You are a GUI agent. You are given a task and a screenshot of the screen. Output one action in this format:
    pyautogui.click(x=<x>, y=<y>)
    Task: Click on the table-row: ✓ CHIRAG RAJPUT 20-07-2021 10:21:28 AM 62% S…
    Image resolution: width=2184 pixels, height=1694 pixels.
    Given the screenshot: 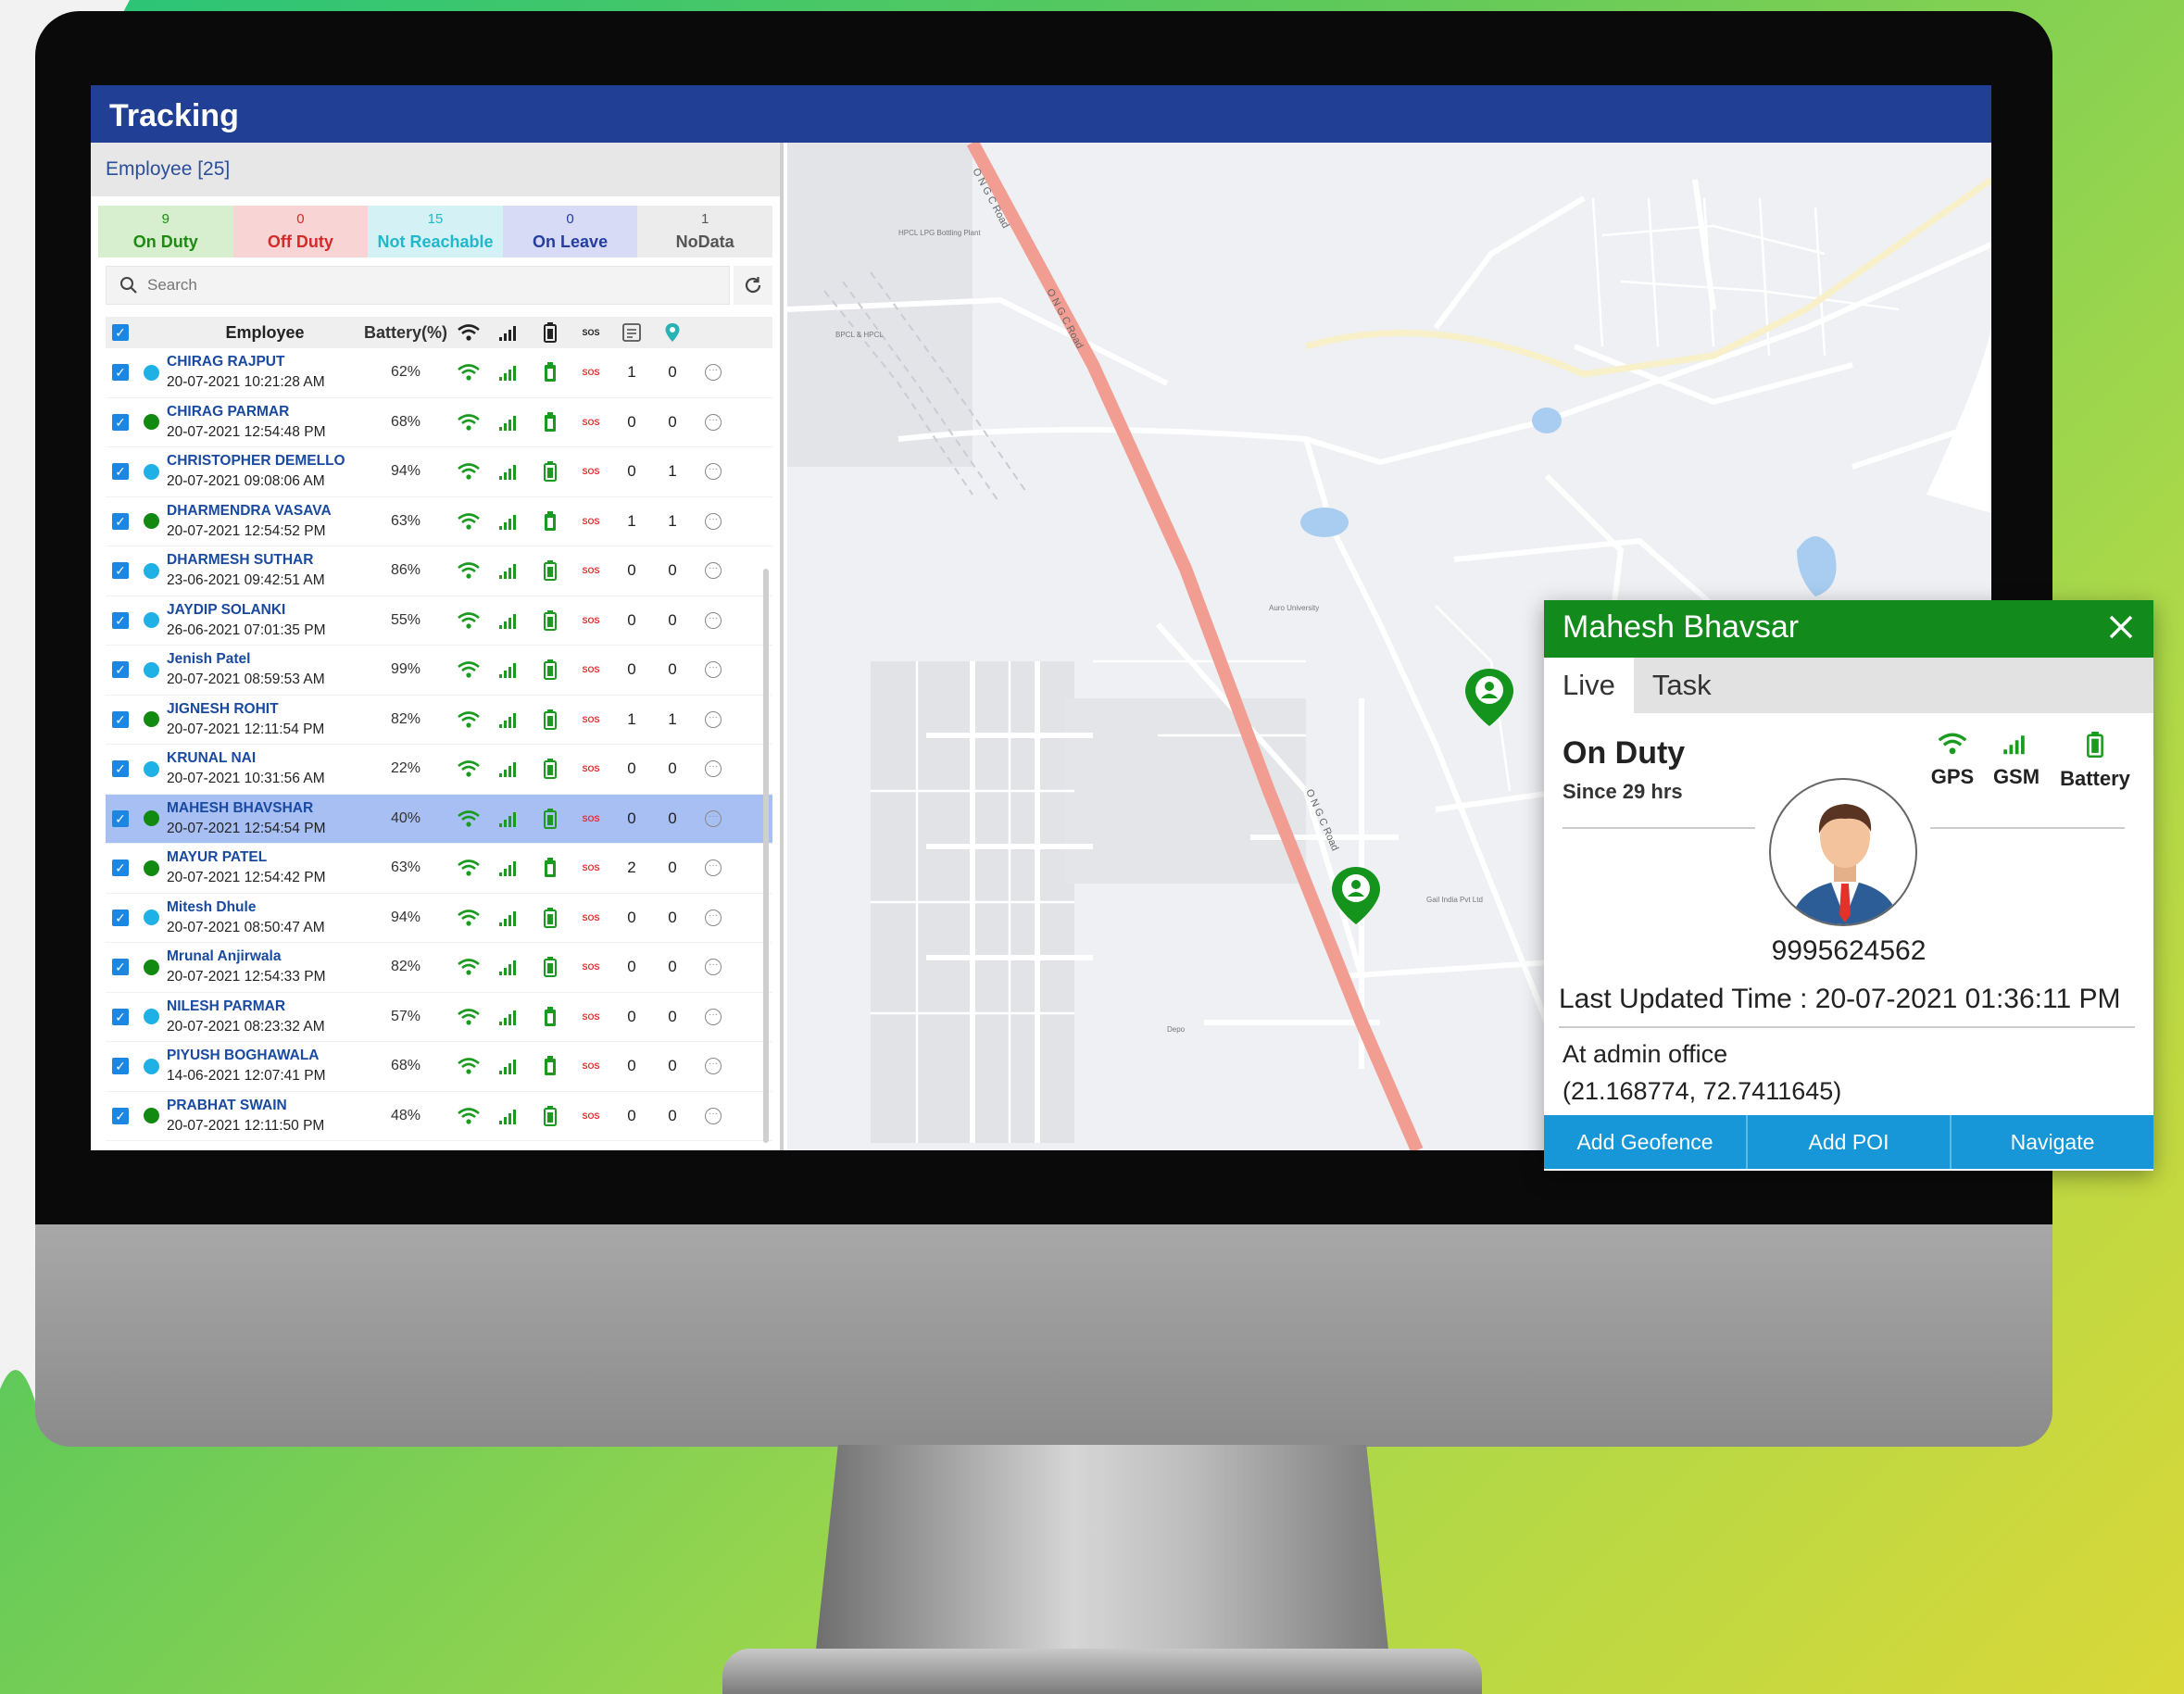 What is the action you would take?
    pyautogui.click(x=439, y=373)
    